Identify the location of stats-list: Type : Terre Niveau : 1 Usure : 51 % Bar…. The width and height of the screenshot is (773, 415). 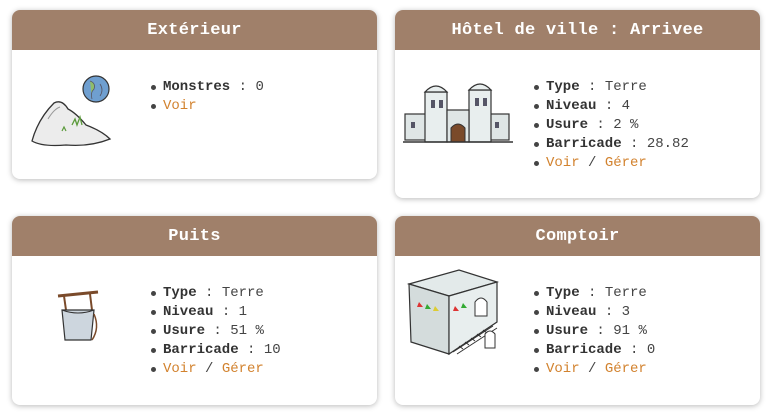
(215, 331).